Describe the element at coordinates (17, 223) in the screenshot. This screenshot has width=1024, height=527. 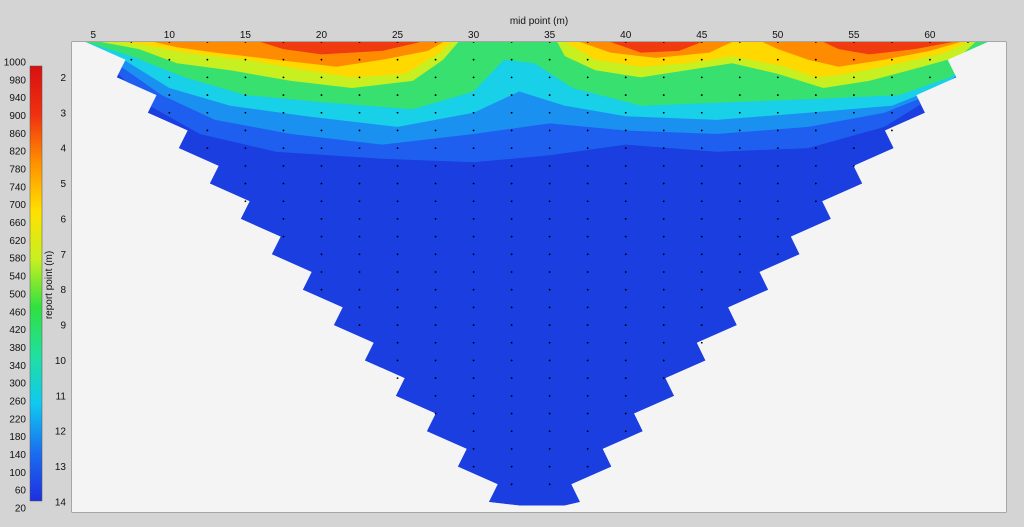
I see `colorbar-tick-label: 660` at that location.